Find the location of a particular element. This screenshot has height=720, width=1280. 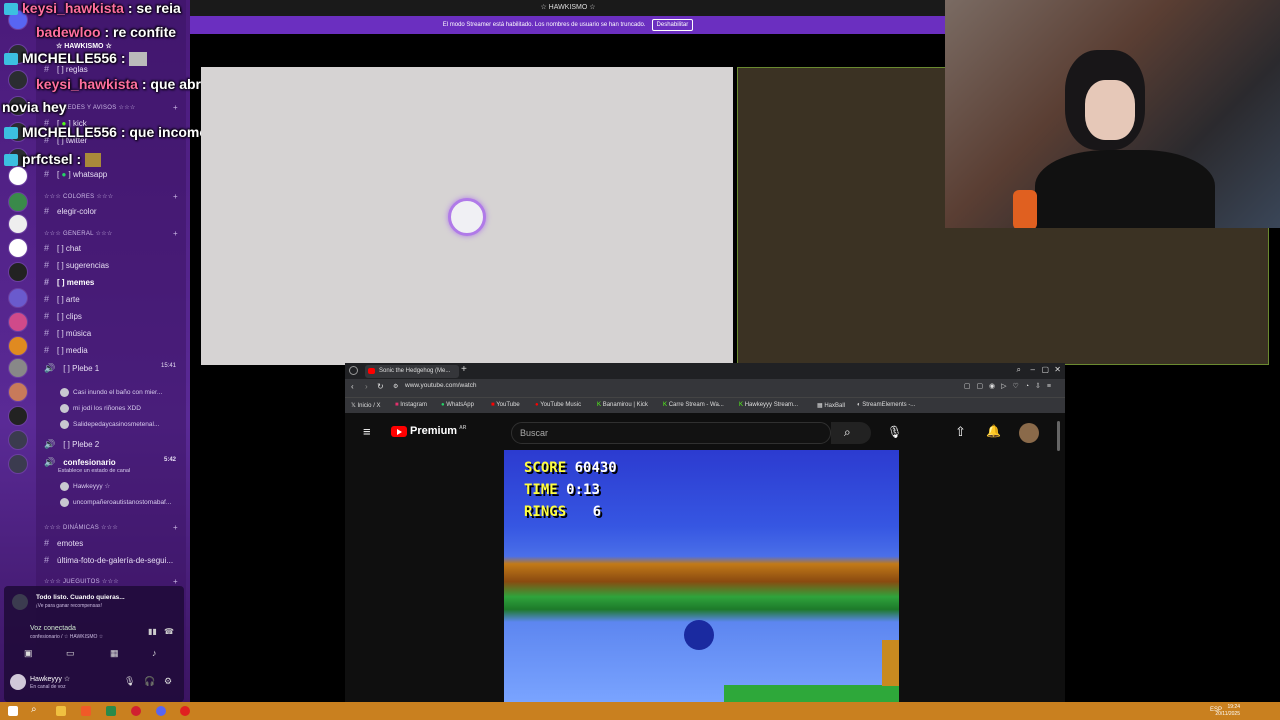

channel-elegir-color: # elegir-color is located at coordinates (114, 211).